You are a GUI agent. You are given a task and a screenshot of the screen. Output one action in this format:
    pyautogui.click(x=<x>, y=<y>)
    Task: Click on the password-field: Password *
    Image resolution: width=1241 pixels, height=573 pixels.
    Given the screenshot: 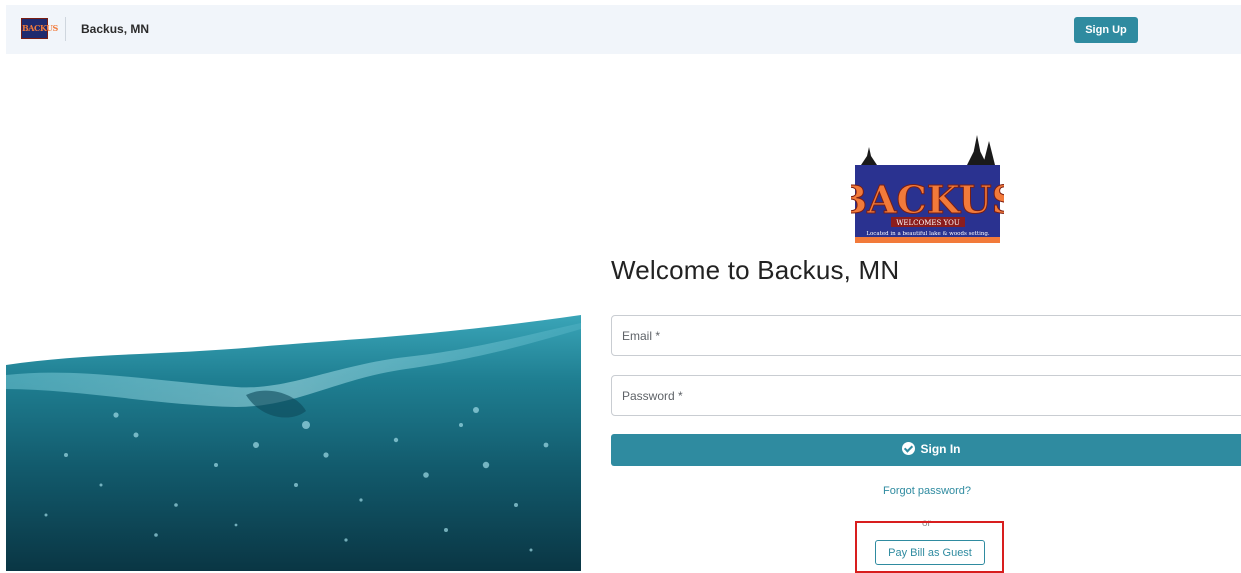 What is the action you would take?
    pyautogui.click(x=926, y=395)
    